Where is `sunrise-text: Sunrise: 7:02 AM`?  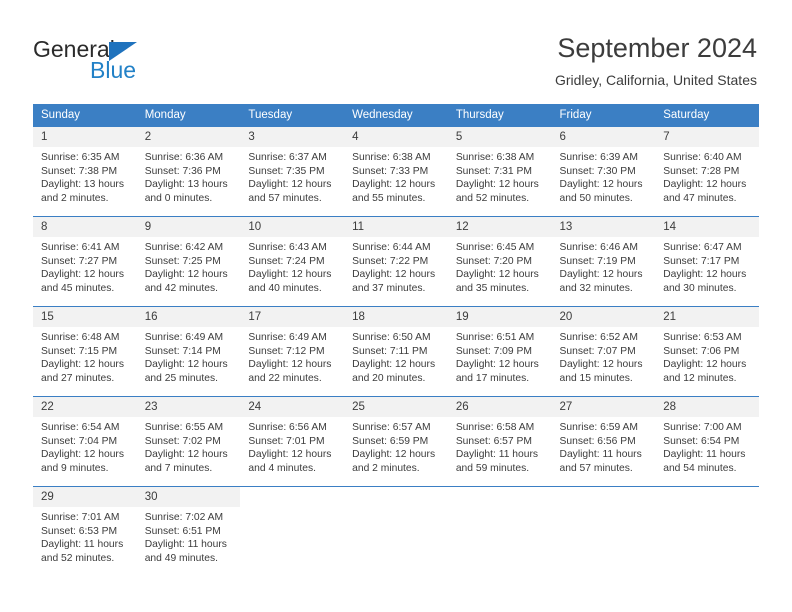 sunrise-text: Sunrise: 7:02 AM is located at coordinates (184, 517).